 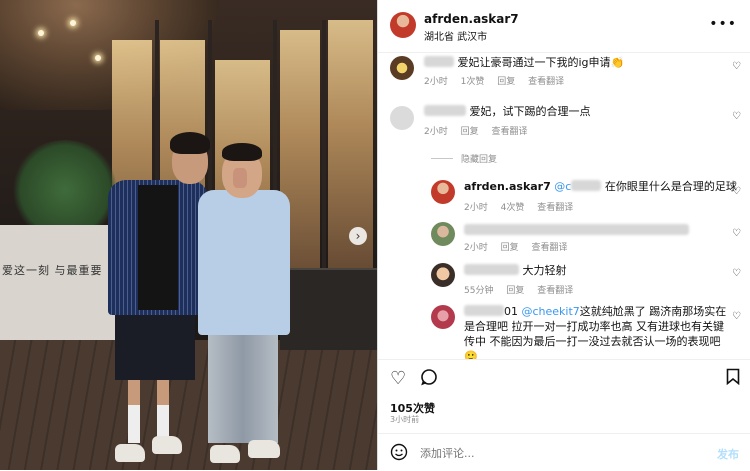 I want to click on comment-composer: 发布, so click(x=564, y=452).